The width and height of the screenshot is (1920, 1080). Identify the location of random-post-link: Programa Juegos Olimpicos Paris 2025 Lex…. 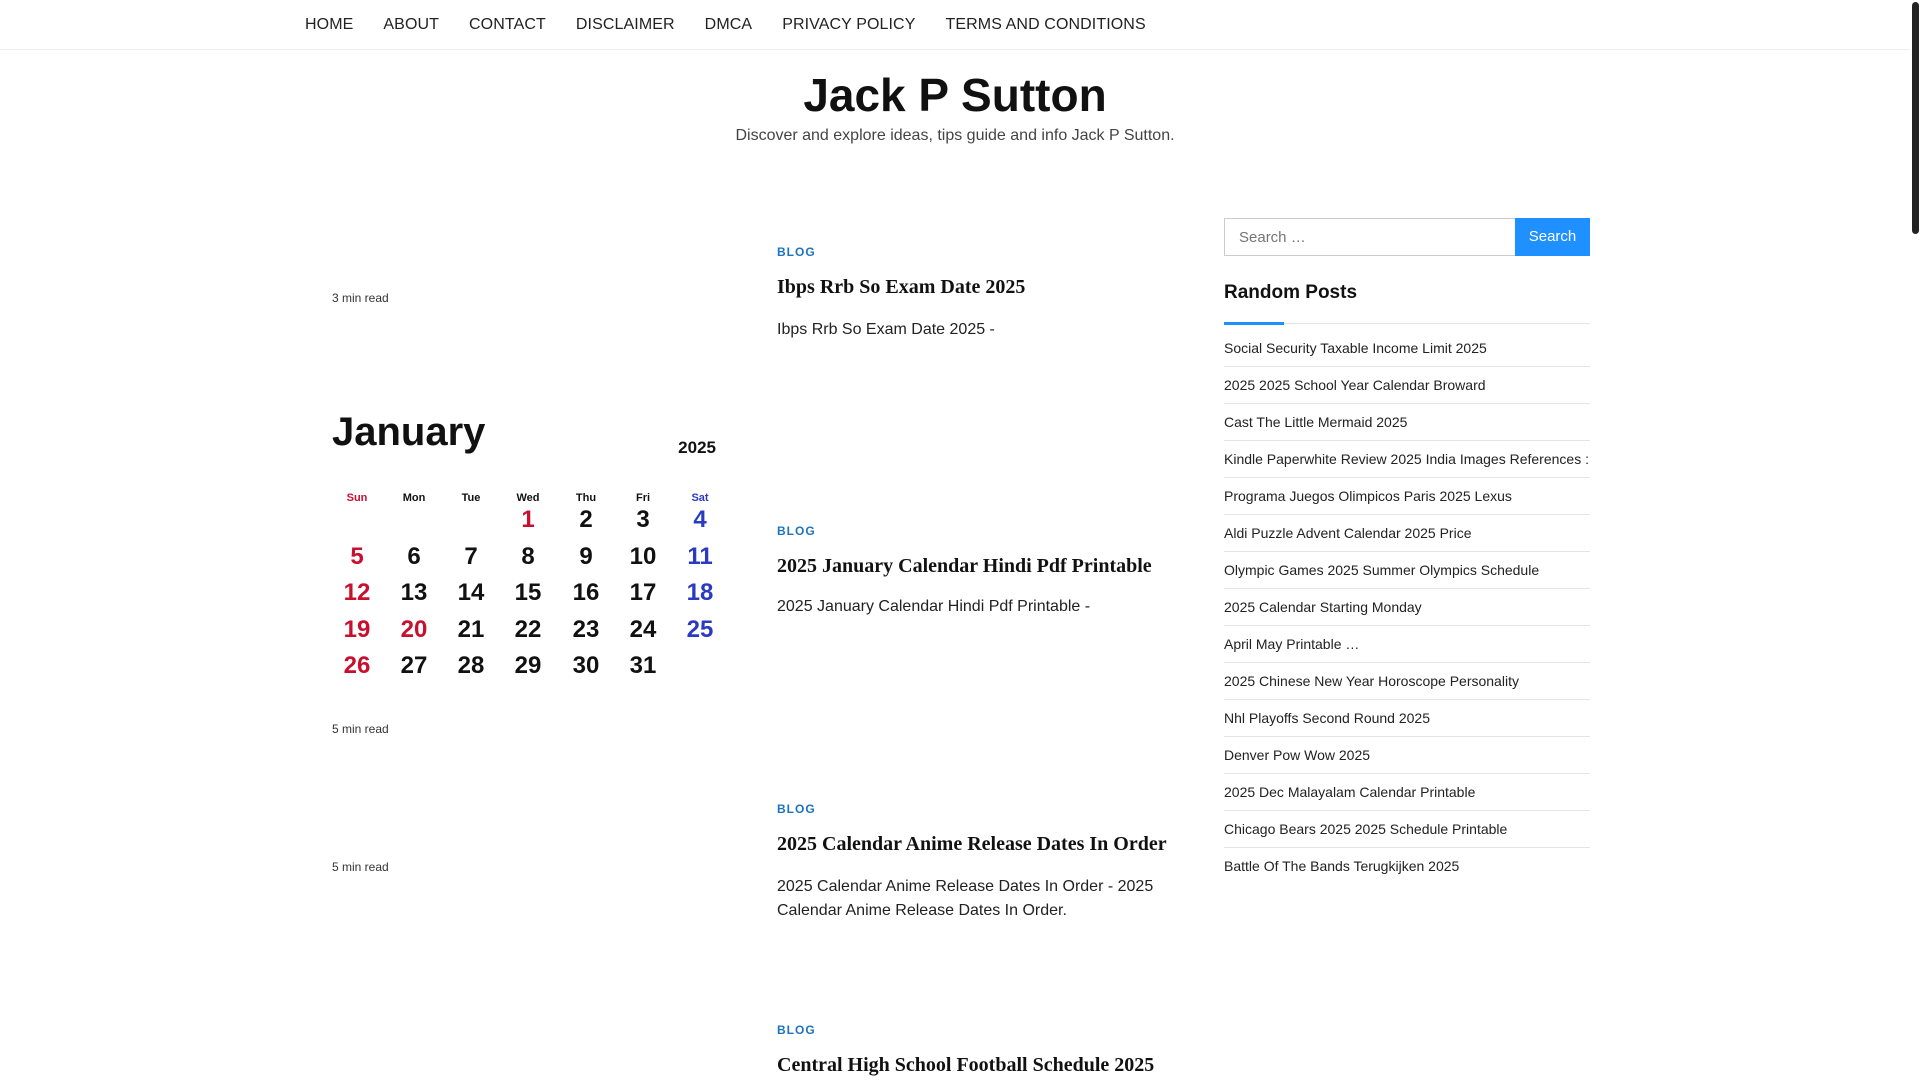
(1407, 496).